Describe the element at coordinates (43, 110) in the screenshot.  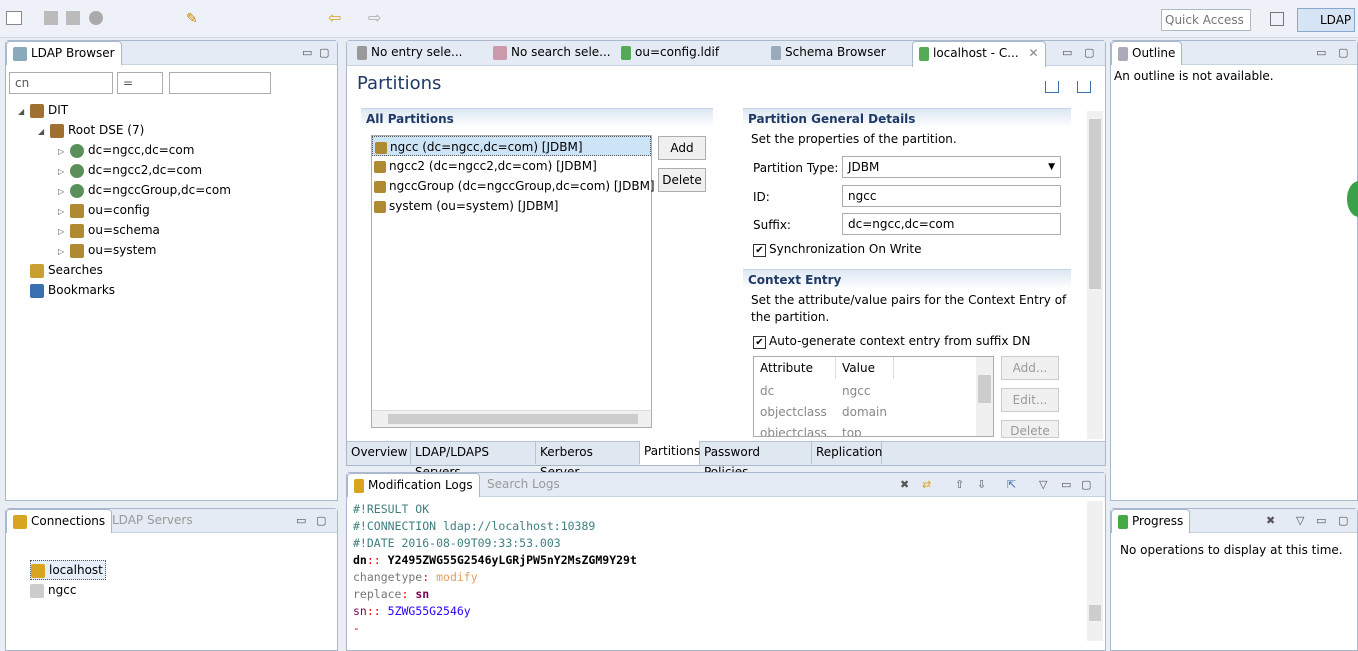
I see `tree-item: ◢ DIT` at that location.